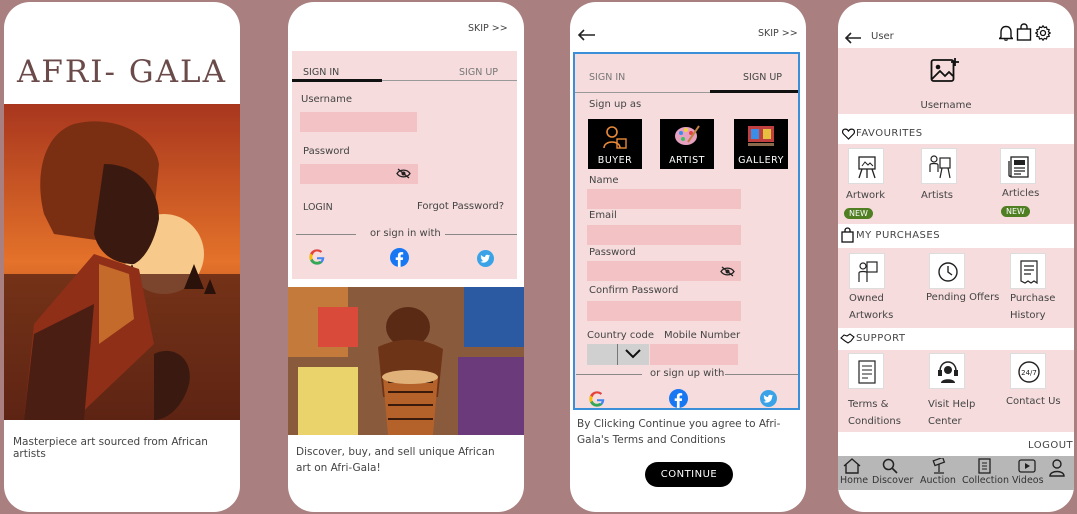 The height and width of the screenshot is (514, 1077). I want to click on heart-icon, so click(848, 134).